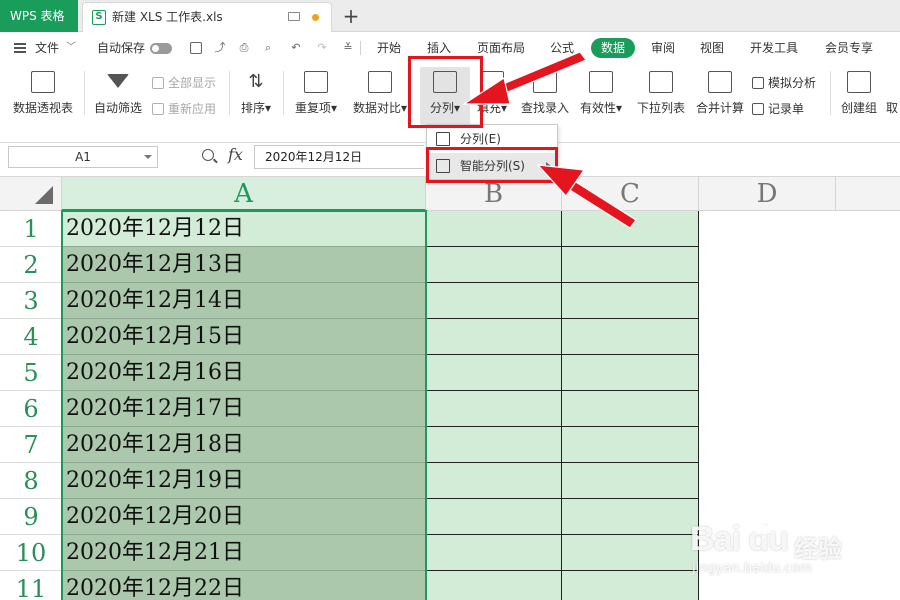  I want to click on watermark-text: 经验, so click(818, 549).